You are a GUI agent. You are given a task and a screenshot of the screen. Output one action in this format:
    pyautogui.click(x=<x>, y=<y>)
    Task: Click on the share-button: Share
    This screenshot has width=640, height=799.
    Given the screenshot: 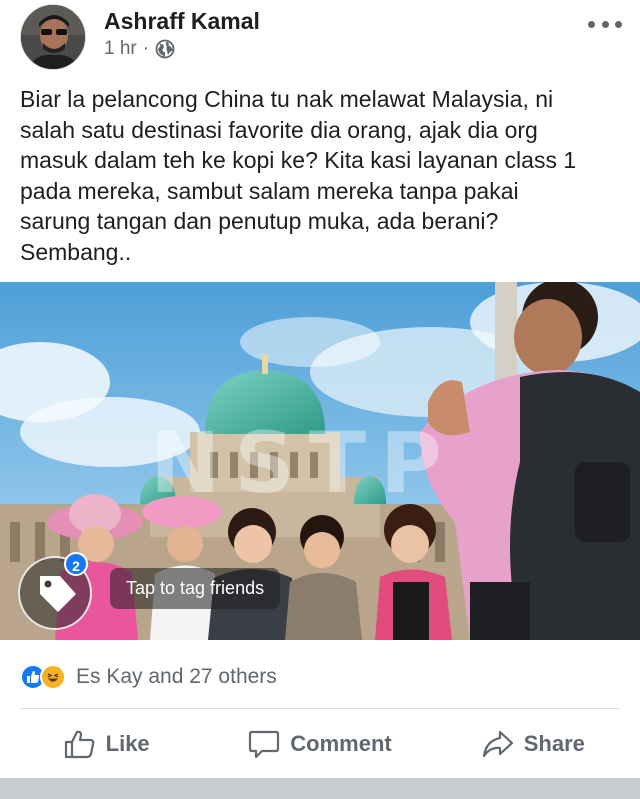 What is the action you would take?
    pyautogui.click(x=533, y=744)
    